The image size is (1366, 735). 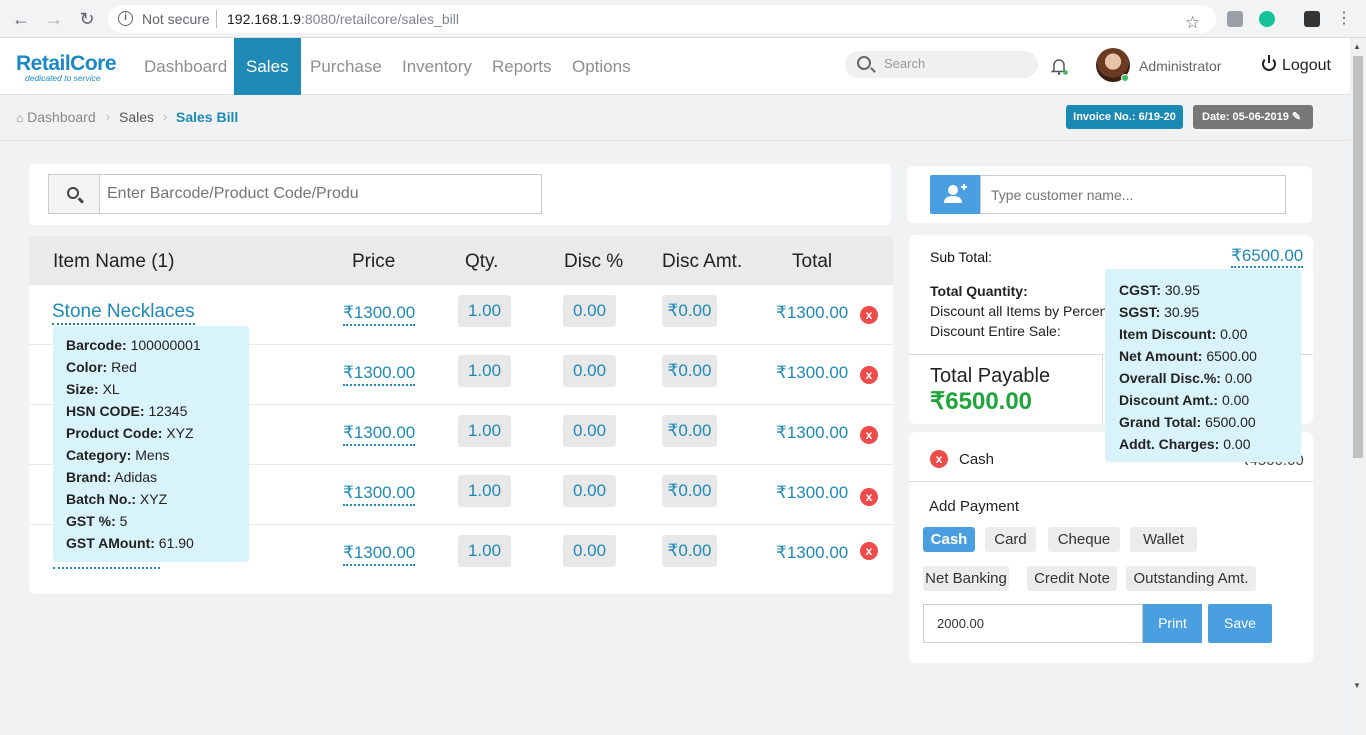 I want to click on page-scrollbar: ▲ ▼, so click(x=1358, y=386).